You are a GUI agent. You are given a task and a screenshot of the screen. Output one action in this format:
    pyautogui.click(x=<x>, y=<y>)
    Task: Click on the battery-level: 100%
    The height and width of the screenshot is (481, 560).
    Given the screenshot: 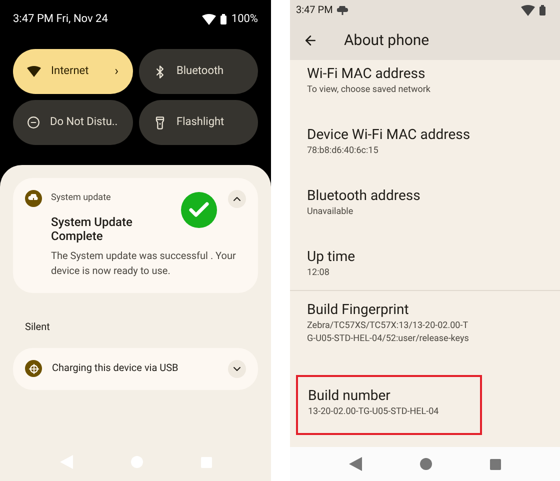 What is the action you would take?
    pyautogui.click(x=244, y=18)
    